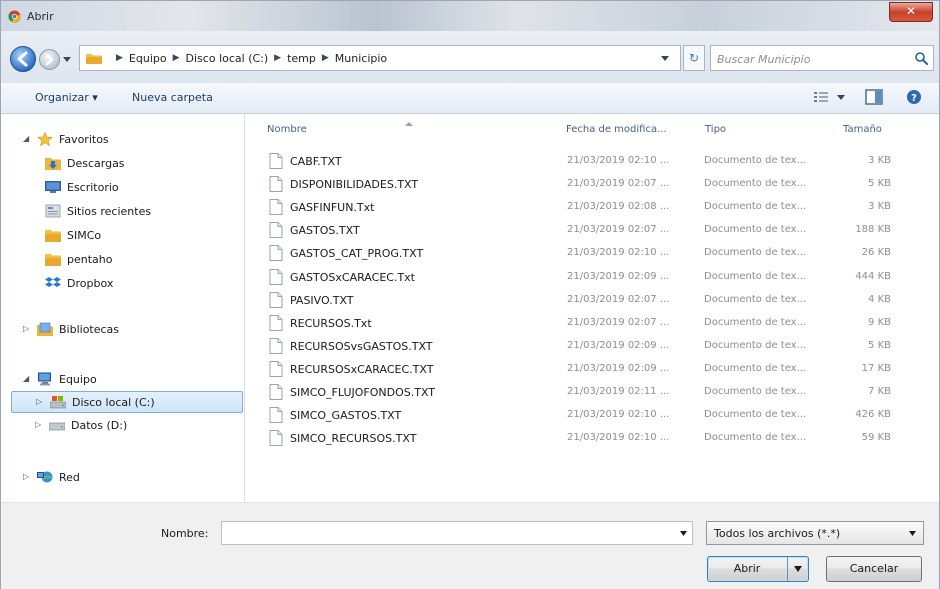  Describe the element at coordinates (99, 425) in the screenshot. I see `nav-label: Datos (D:)` at that location.